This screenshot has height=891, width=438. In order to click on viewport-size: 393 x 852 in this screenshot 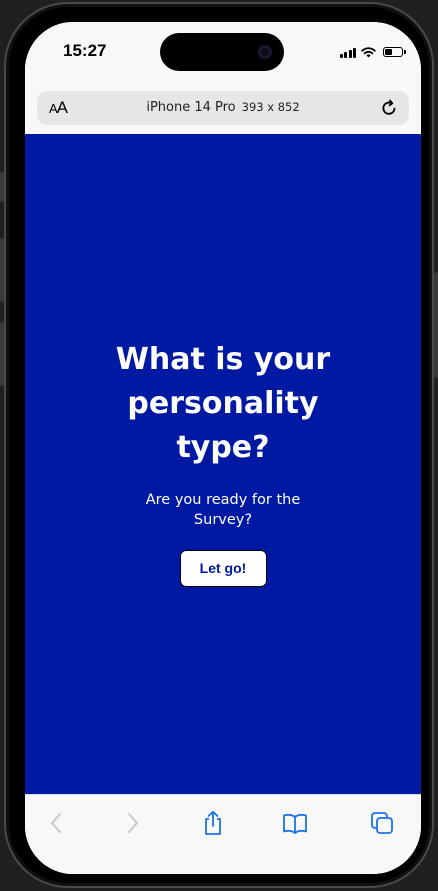, I will do `click(270, 107)`.